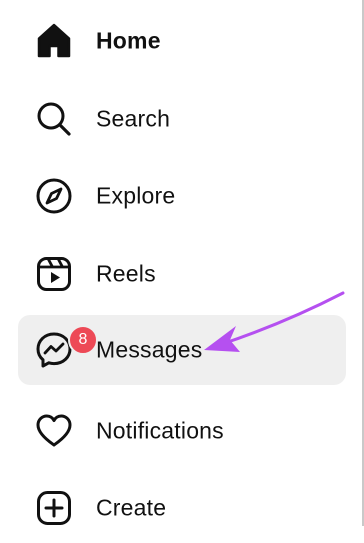 This screenshot has width=364, height=543. I want to click on nav-item-label: Create, so click(131, 507).